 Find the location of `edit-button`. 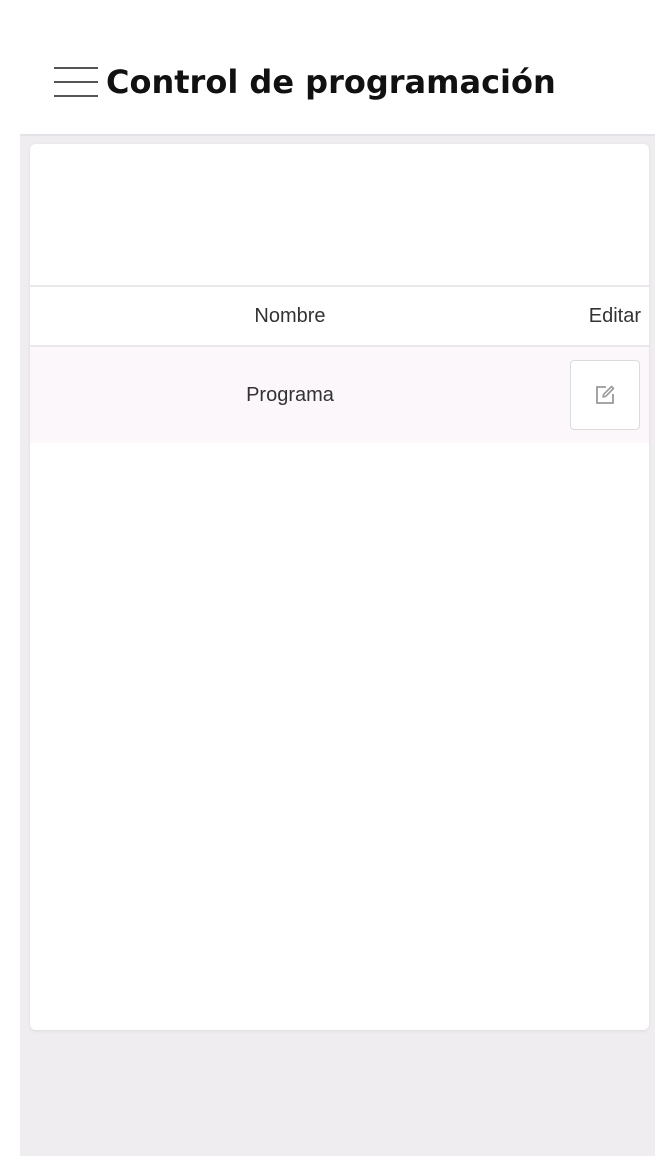

edit-button is located at coordinates (605, 395).